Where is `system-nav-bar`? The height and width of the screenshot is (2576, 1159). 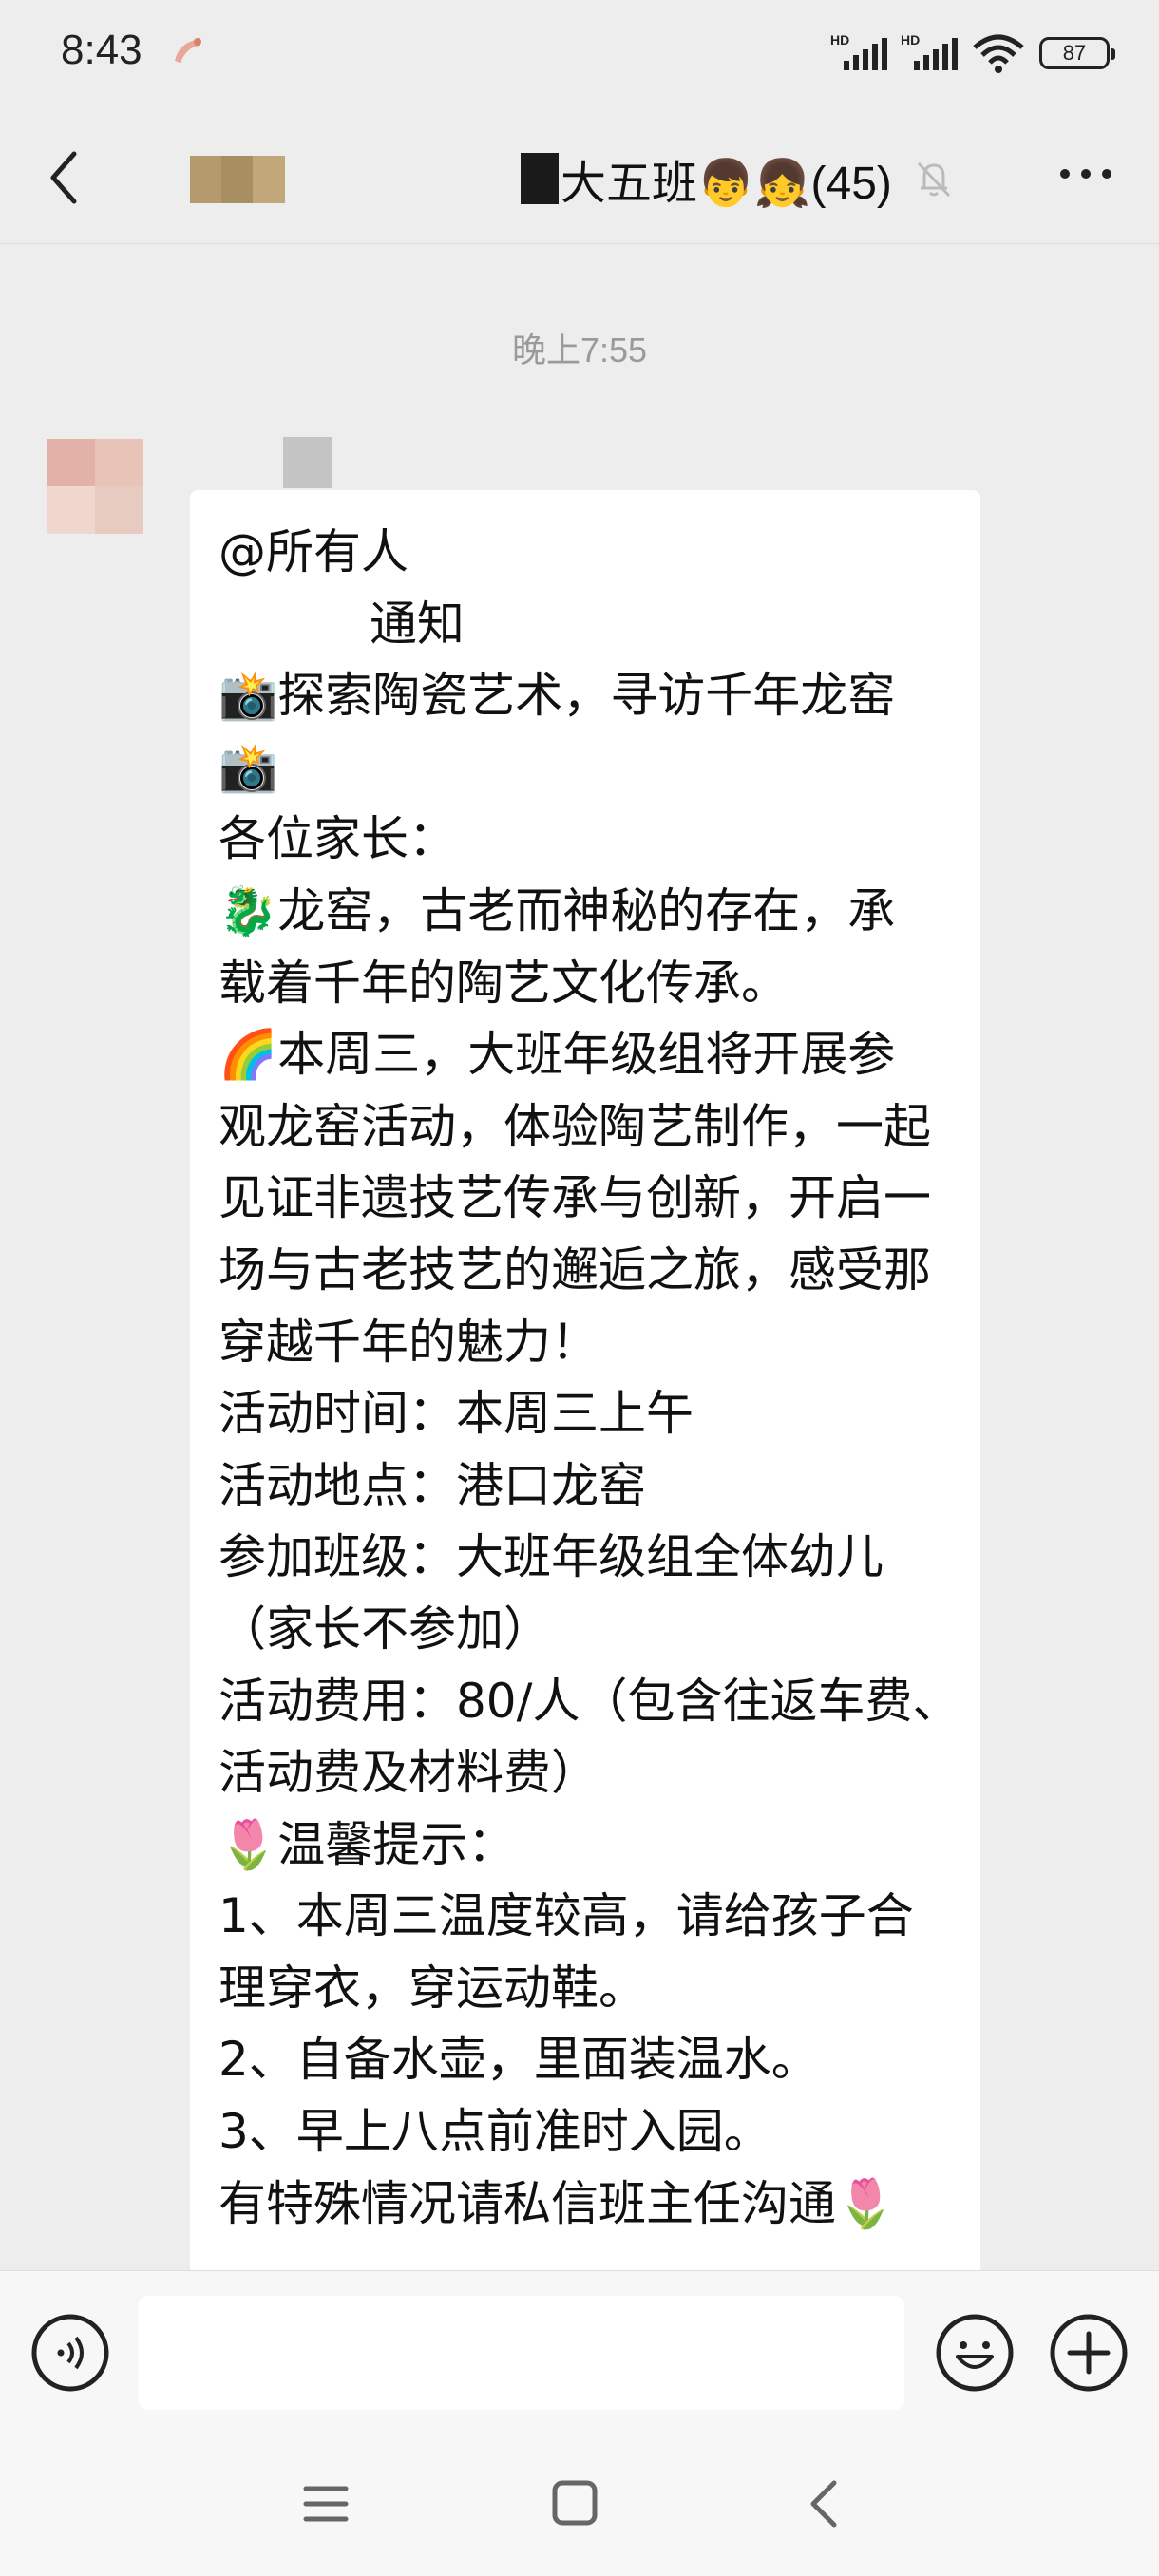
system-nav-bar is located at coordinates (579, 2505).